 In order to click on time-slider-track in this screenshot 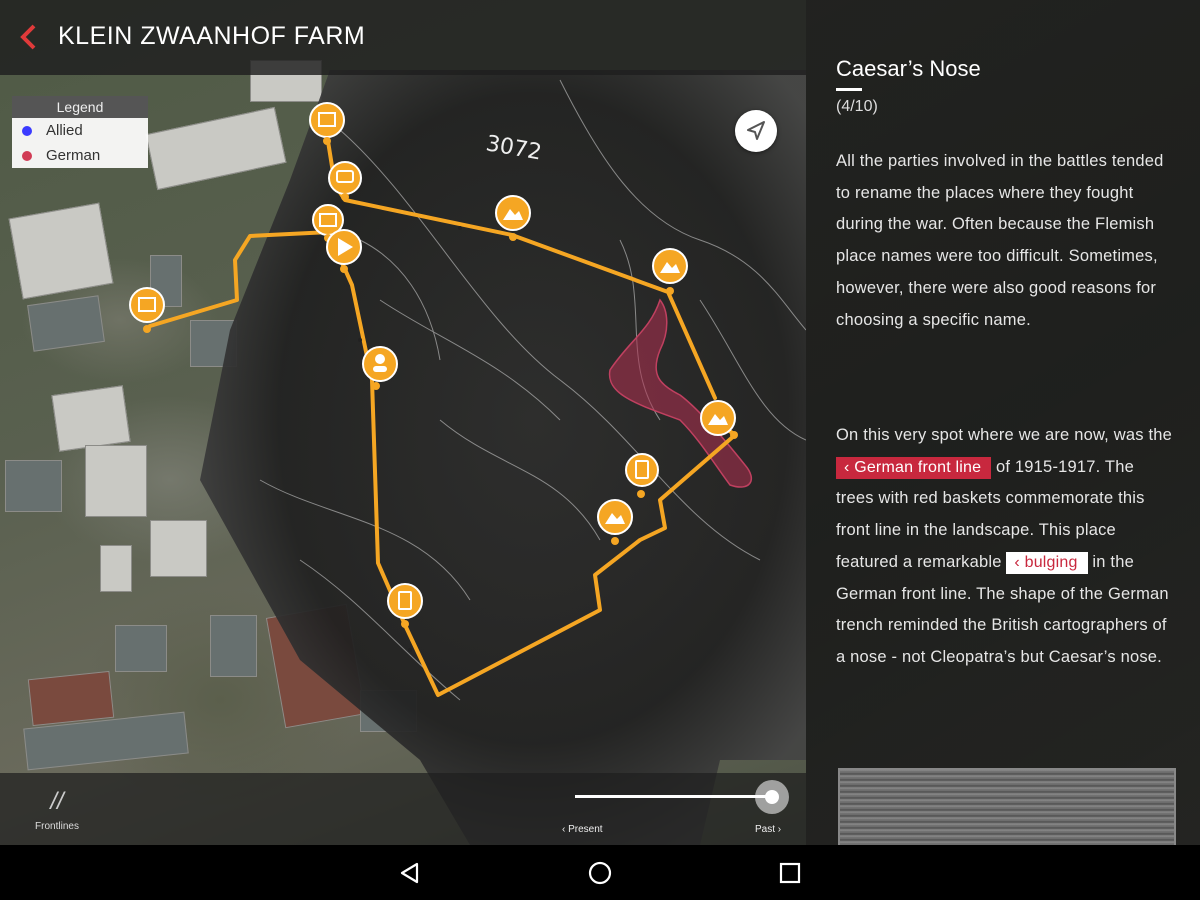, I will do `click(674, 796)`.